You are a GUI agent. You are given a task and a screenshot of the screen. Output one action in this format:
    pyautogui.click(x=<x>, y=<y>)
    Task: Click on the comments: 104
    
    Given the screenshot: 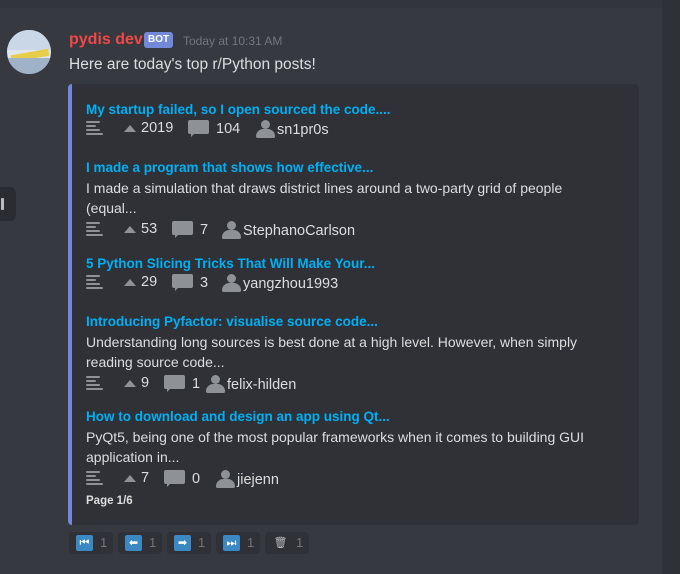 What is the action you would take?
    pyautogui.click(x=214, y=128)
    